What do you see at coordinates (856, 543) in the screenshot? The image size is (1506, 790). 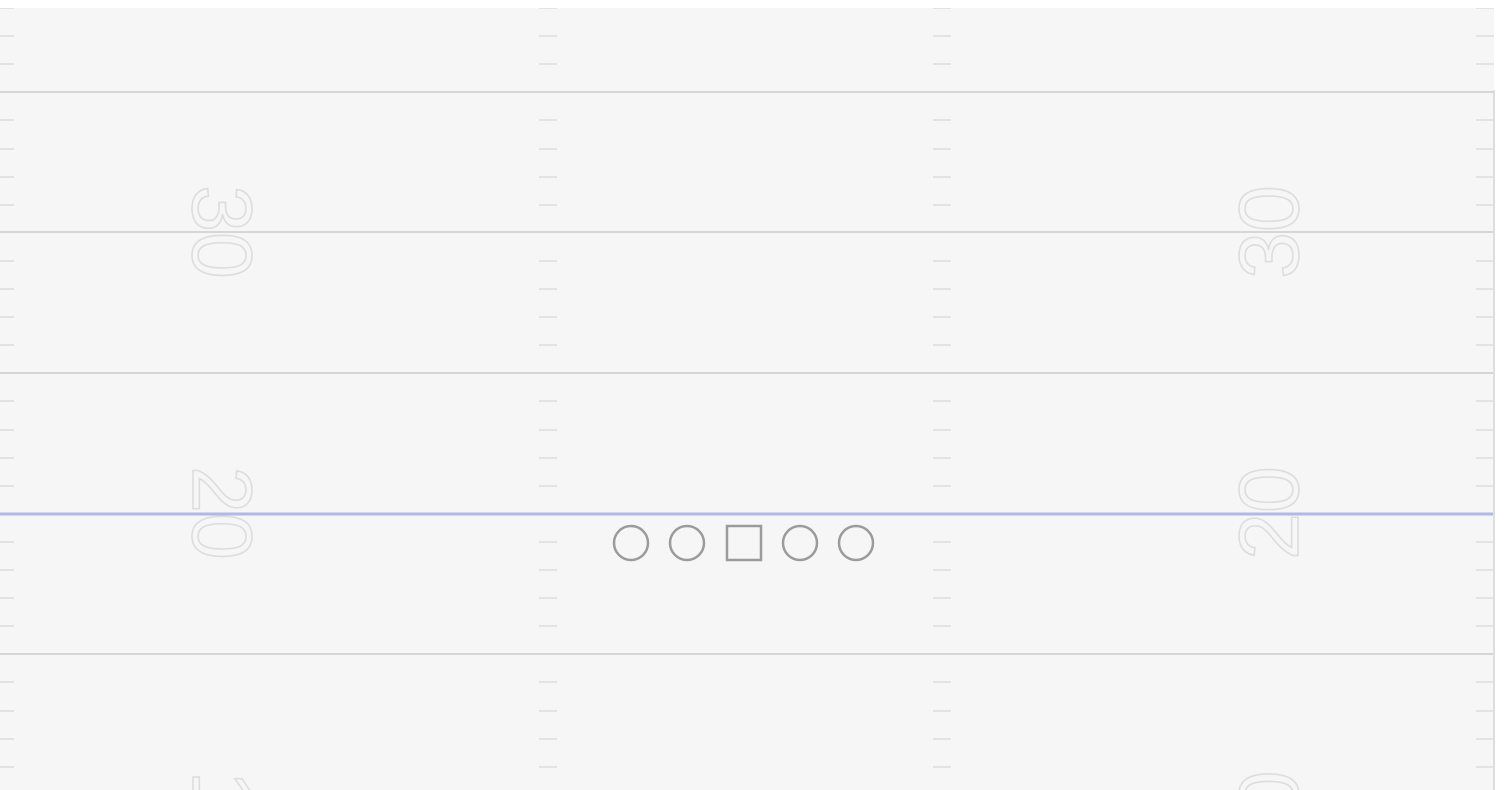 I see `player-right-tackle` at bounding box center [856, 543].